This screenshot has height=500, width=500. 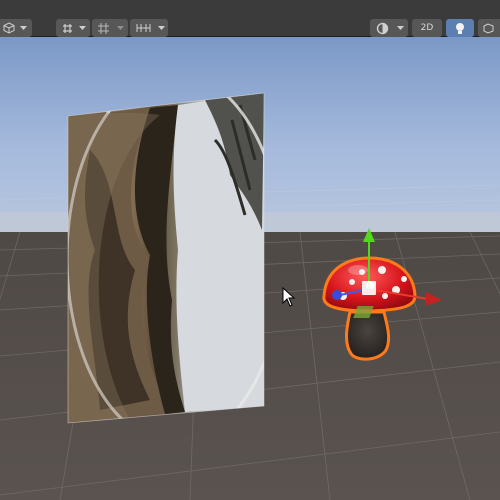 I want to click on grid-snapping-dropdown, so click(x=110, y=28).